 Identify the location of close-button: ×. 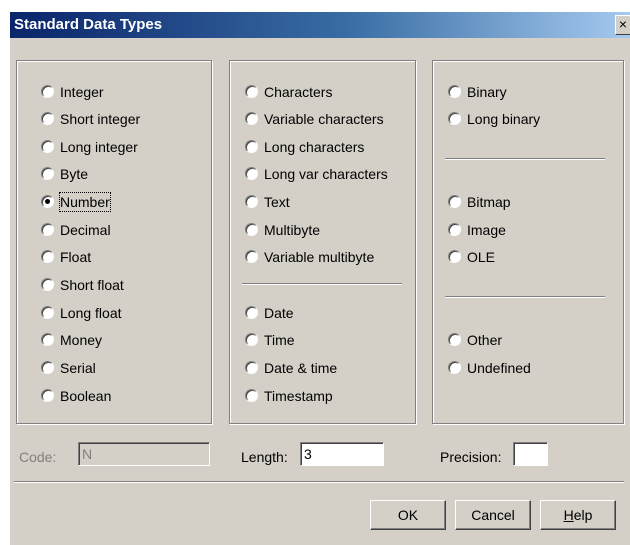
(622, 25).